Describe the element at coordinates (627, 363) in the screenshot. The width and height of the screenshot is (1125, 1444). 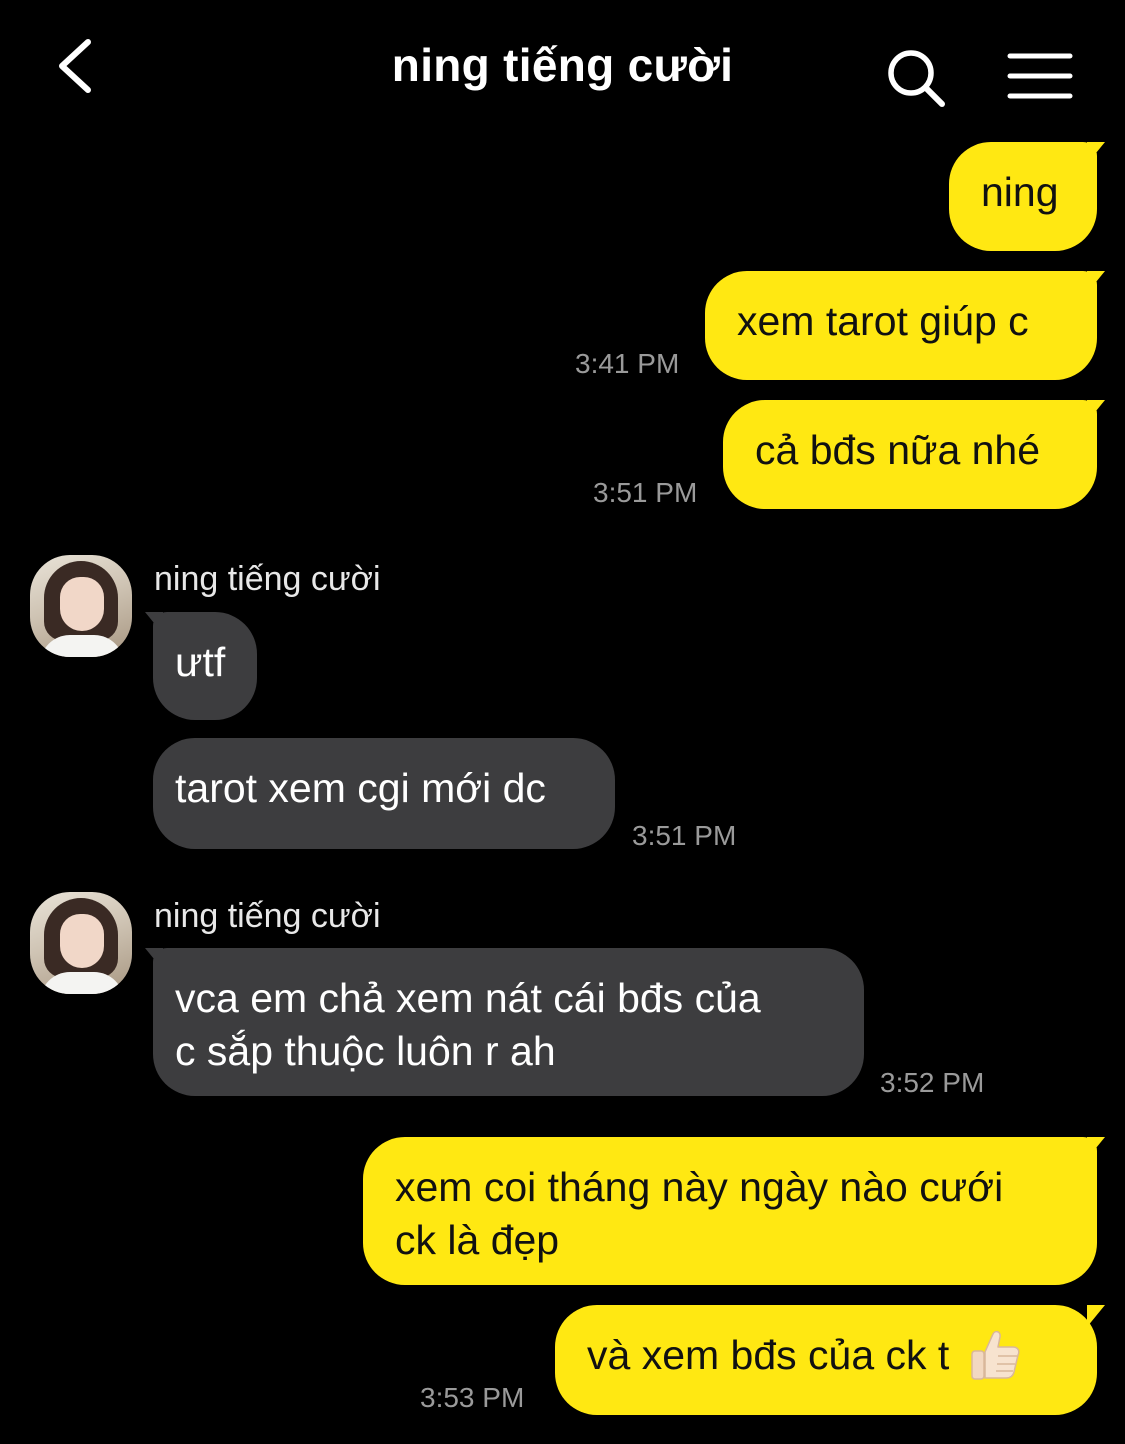
I see `message-timestamp: 3:41 PM` at that location.